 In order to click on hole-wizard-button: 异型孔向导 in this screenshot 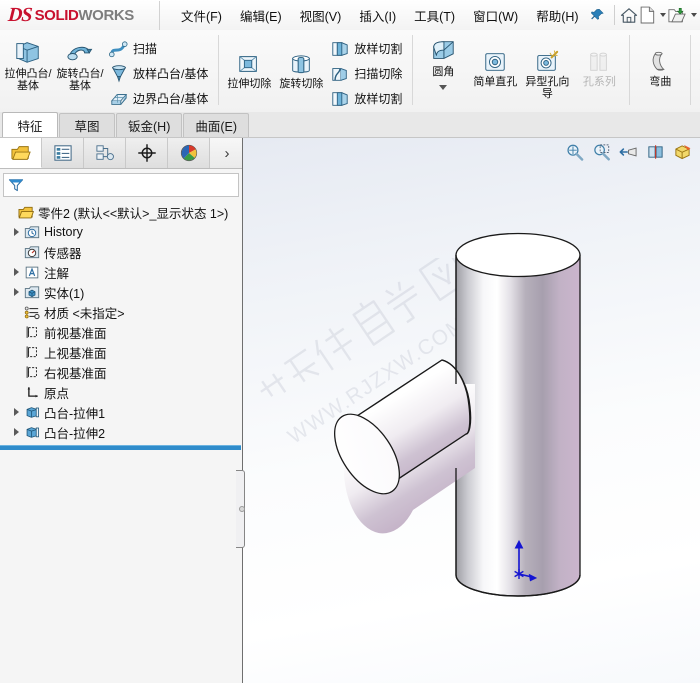, I will do `click(547, 75)`.